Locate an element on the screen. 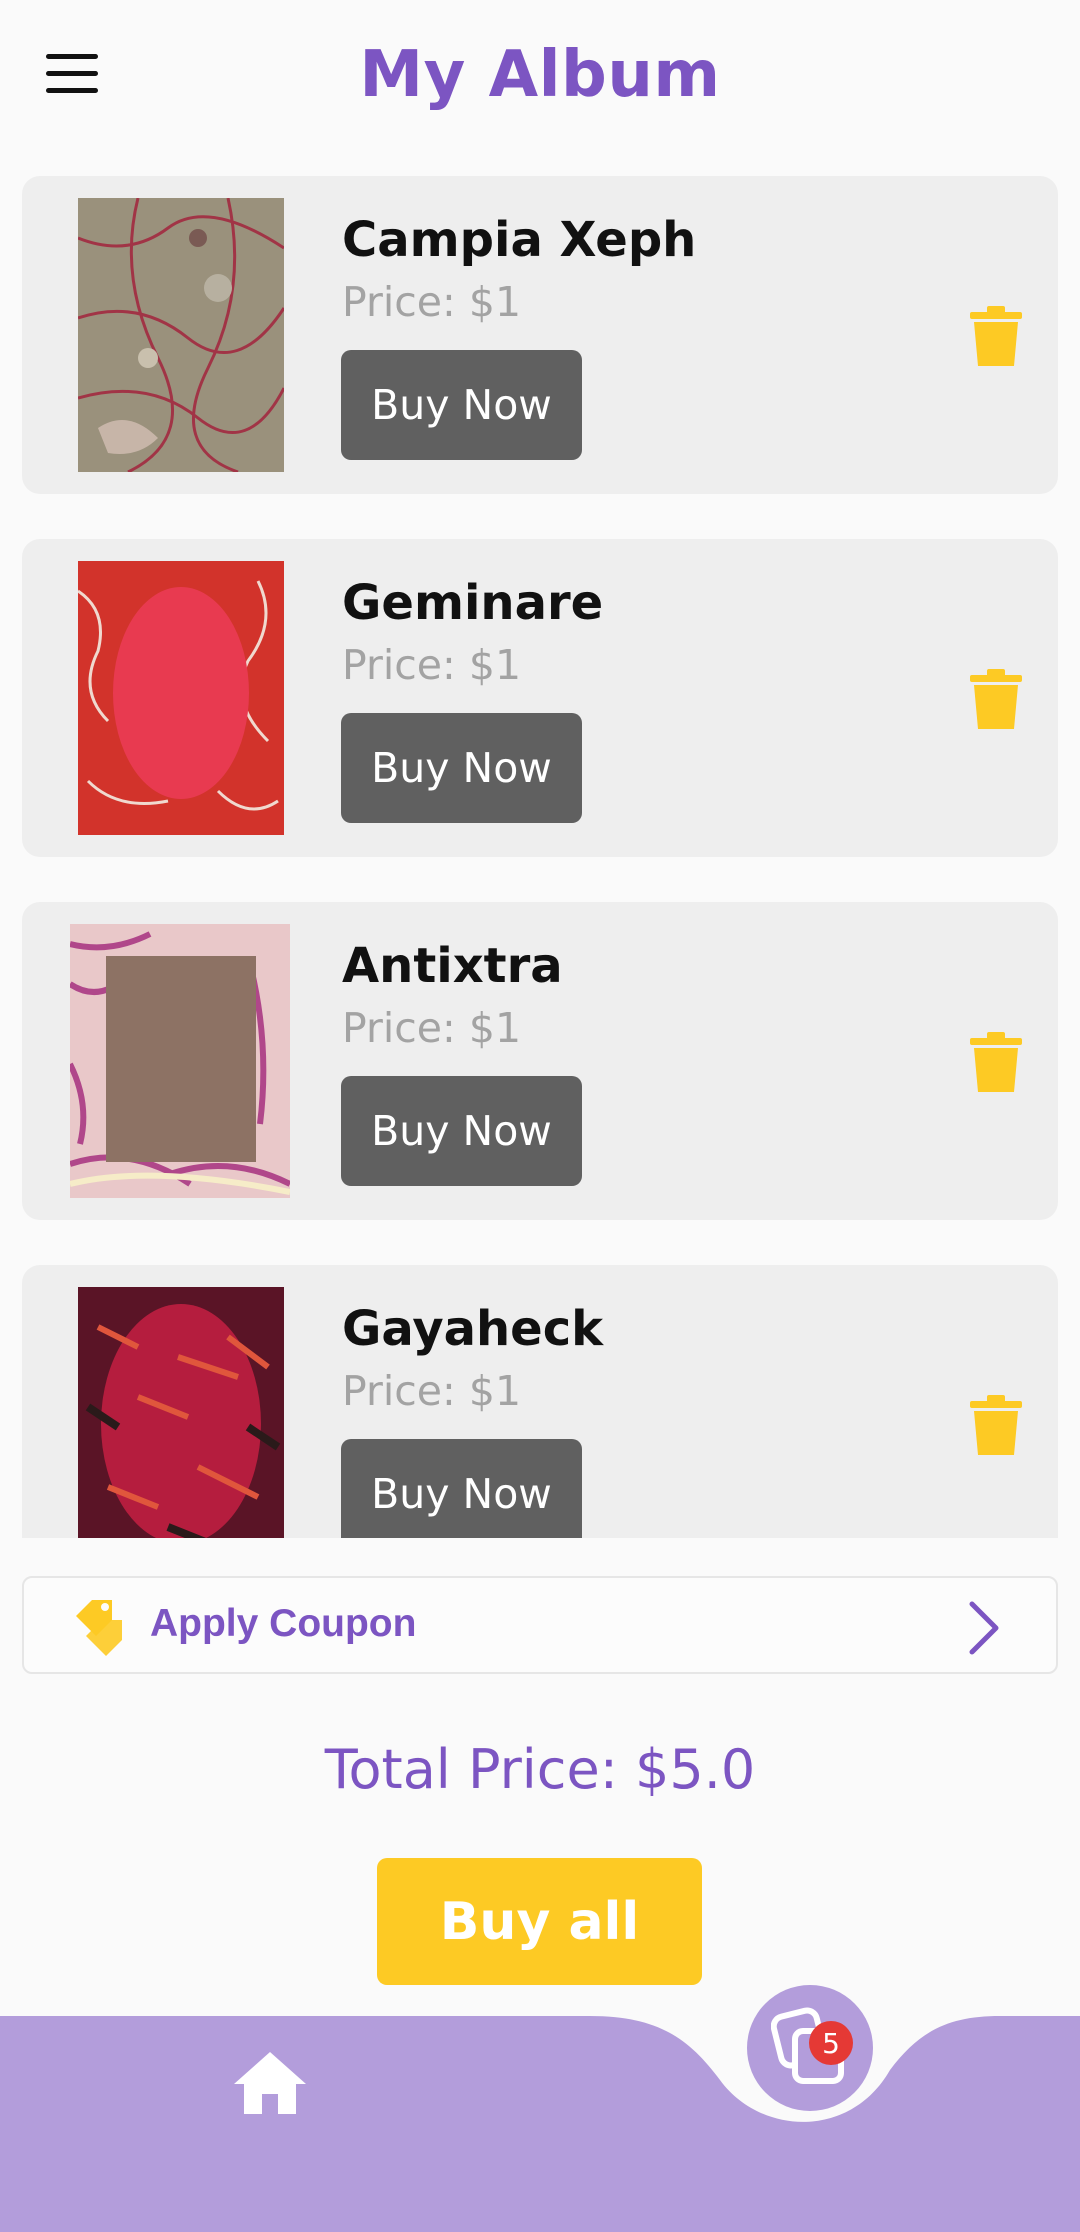 This screenshot has width=1080, height=2232. album-item-card: Gayaheck Price: $1 Buy Now is located at coordinates (540, 1401).